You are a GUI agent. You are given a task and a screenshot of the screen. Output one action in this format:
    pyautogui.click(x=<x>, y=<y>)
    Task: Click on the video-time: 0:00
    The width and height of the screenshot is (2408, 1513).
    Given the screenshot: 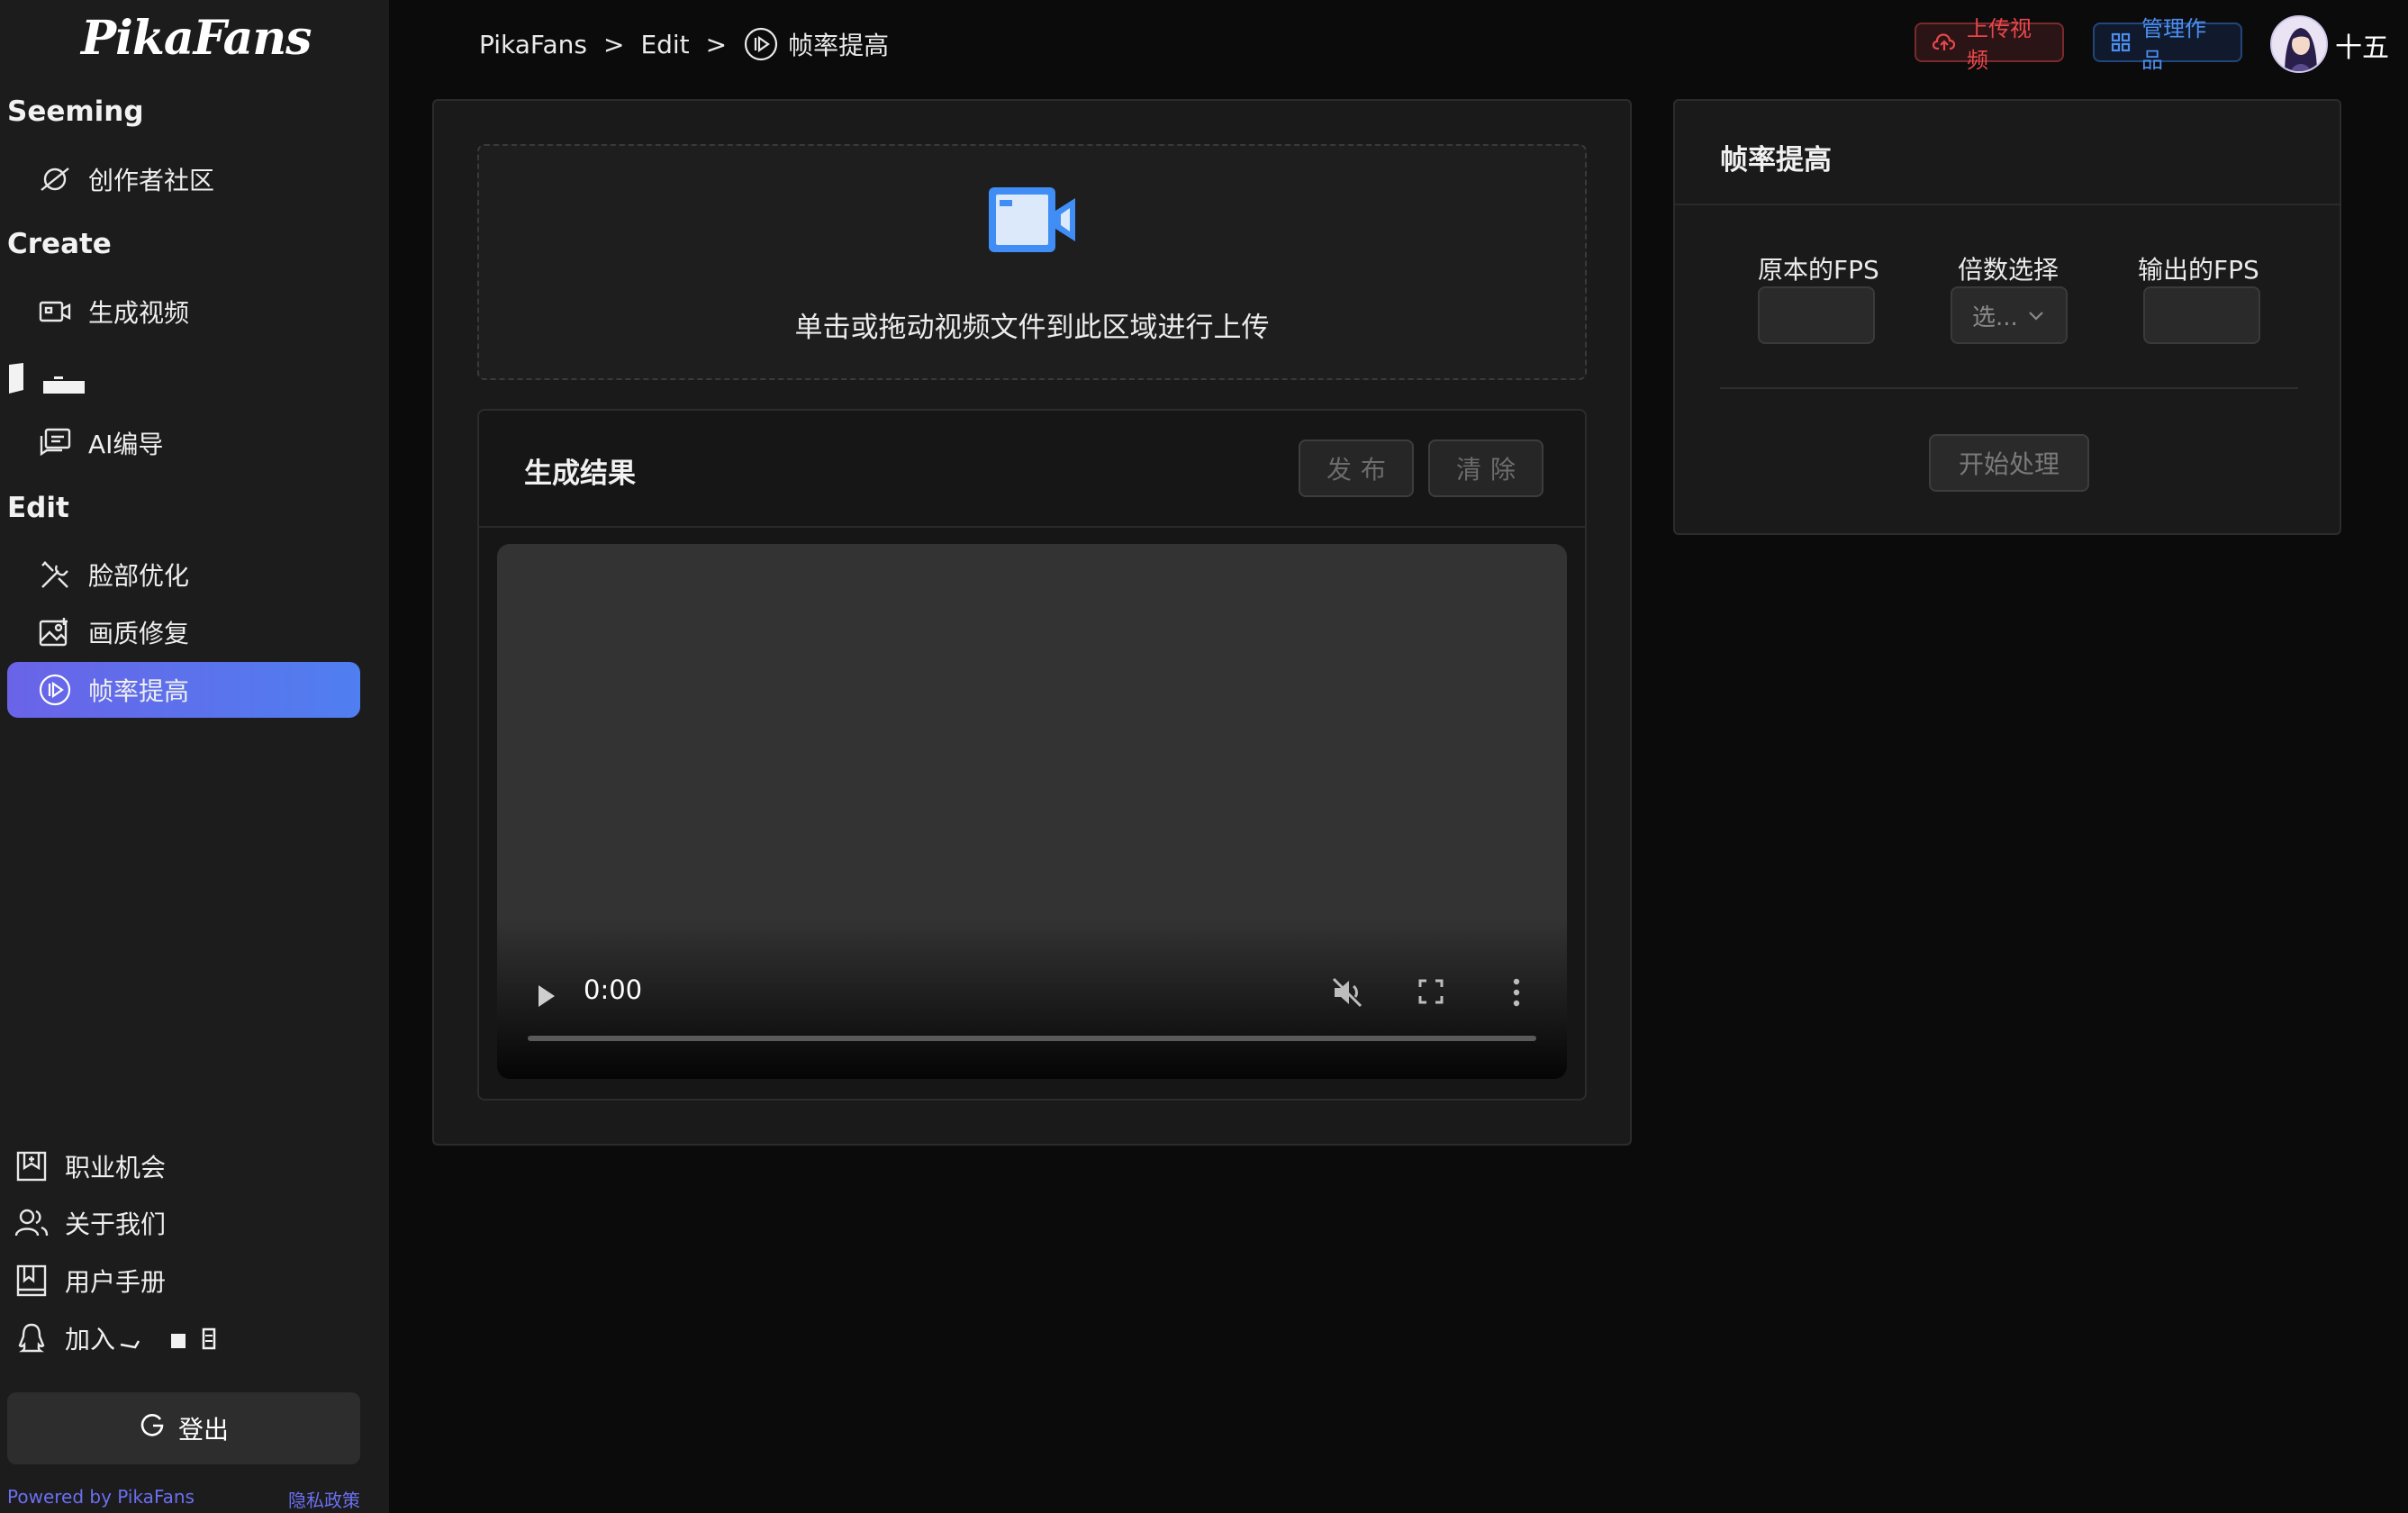 What is the action you would take?
    pyautogui.click(x=613, y=990)
    